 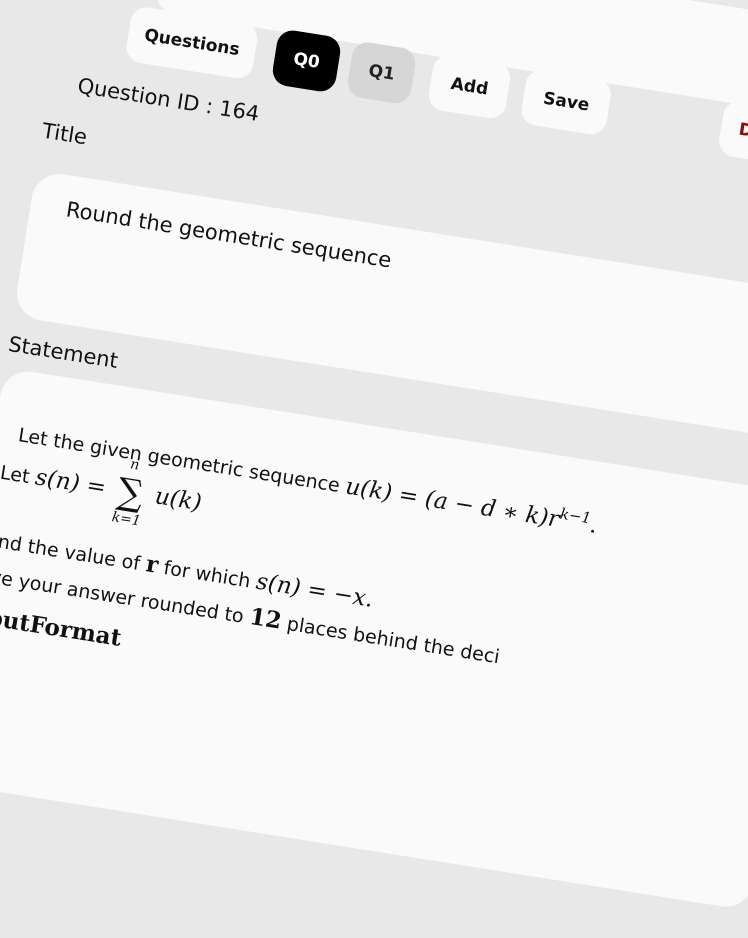 I want to click on statement-text: for which, so click(x=207, y=574).